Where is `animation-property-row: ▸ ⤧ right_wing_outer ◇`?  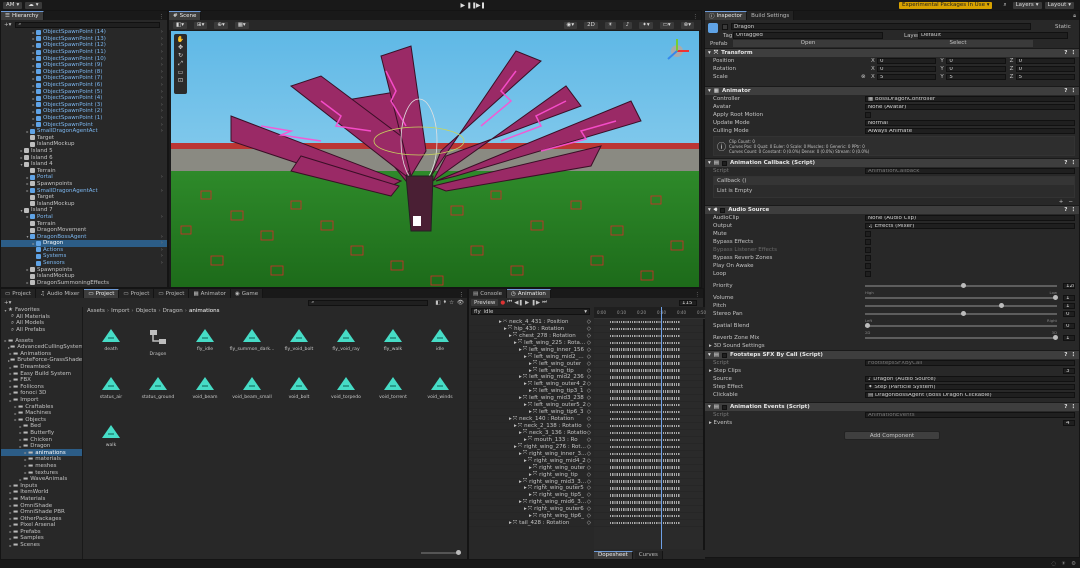
animation-property-row: ▸ ⤧ right_wing_outer ◇ is located at coordinates (531, 468).